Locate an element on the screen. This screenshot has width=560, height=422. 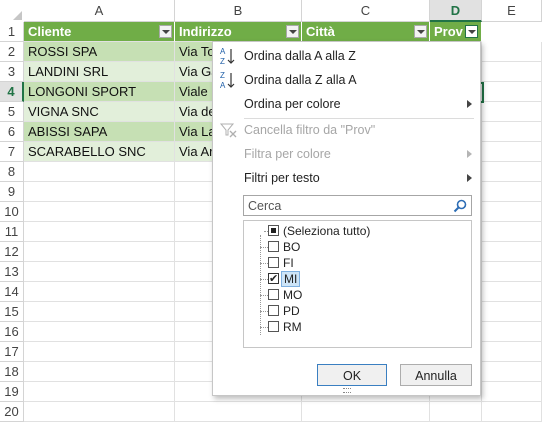
cancel-button: Annulla is located at coordinates (436, 375).